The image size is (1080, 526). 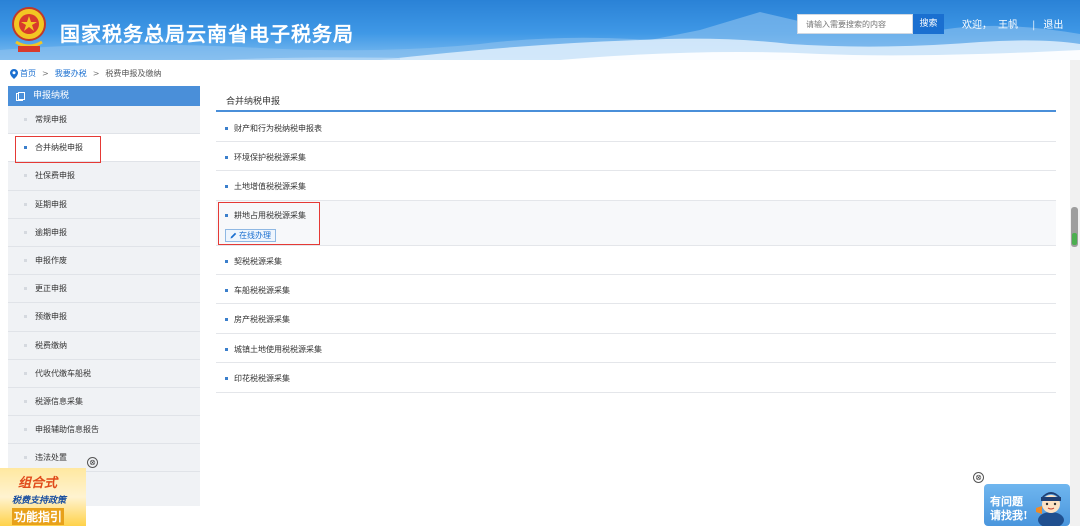 I want to click on sidebar-item-label: 申报作废, so click(x=51, y=261).